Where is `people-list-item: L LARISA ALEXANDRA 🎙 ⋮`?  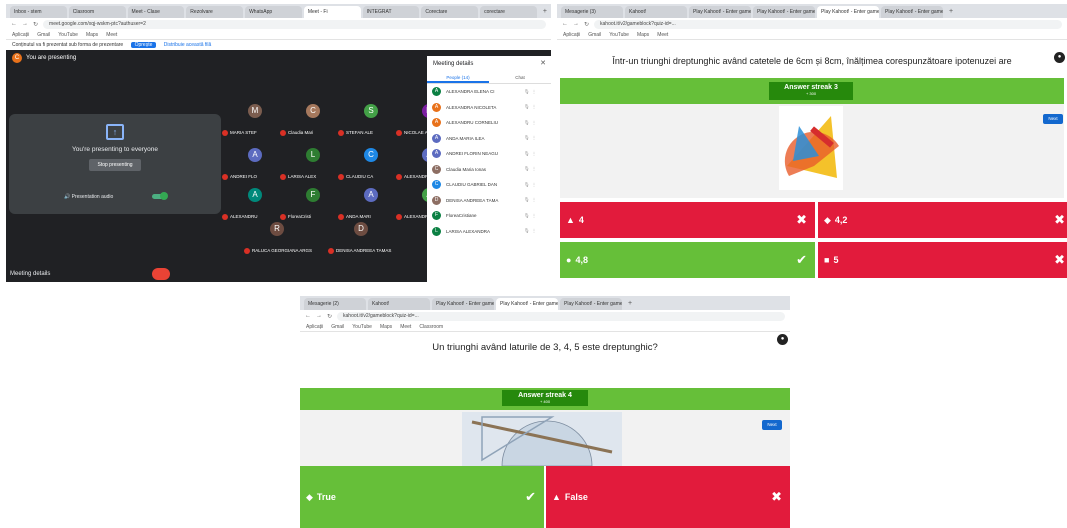 people-list-item: L LARISA ALEXANDRA 🎙 ⋮ is located at coordinates (489, 232).